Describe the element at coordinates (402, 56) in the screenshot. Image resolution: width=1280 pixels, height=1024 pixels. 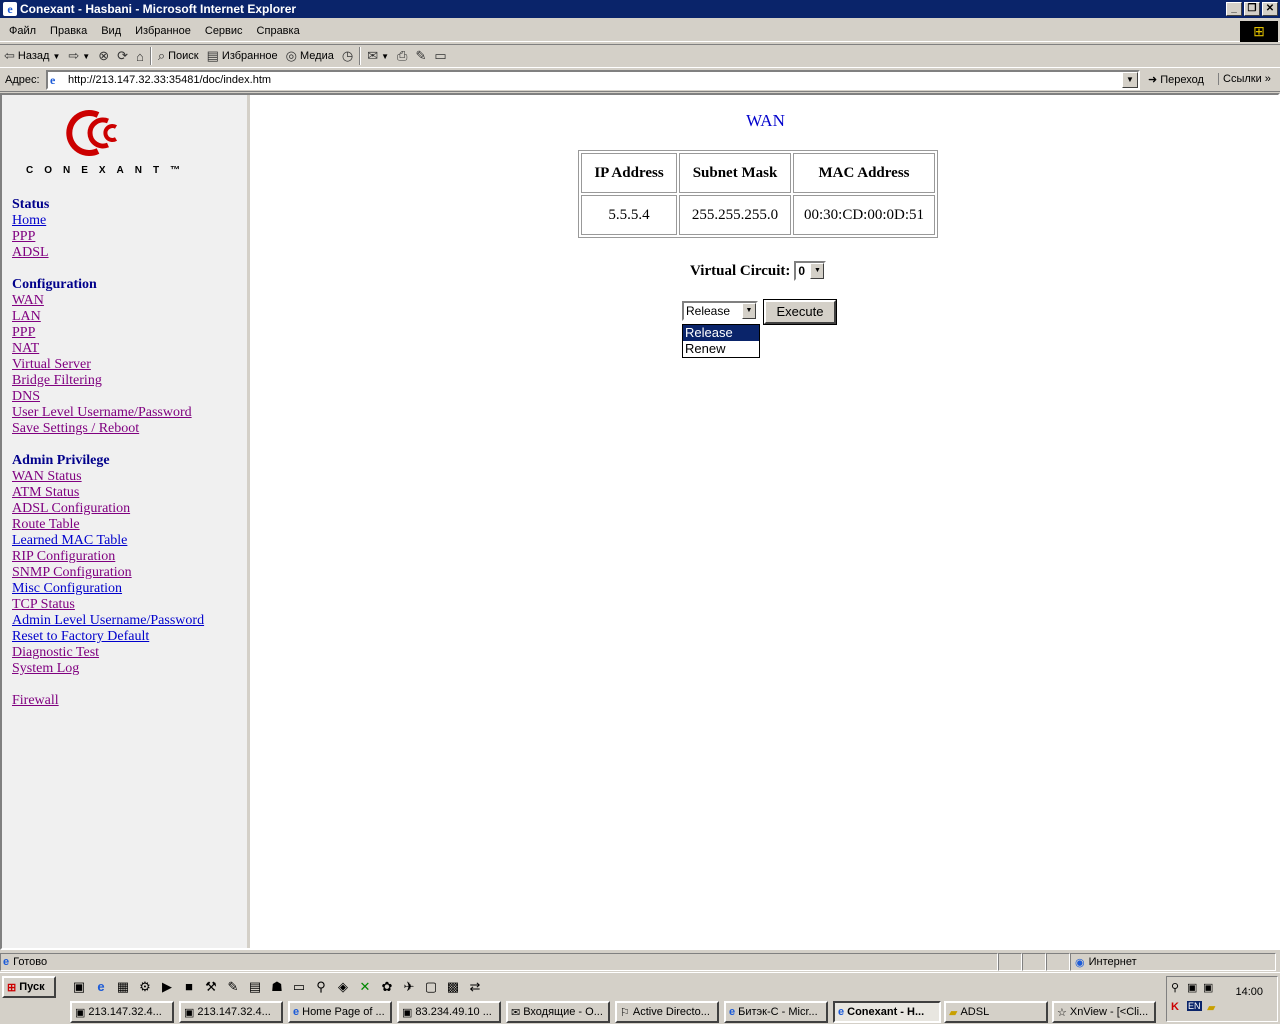
I see `print-button: ⎙` at that location.